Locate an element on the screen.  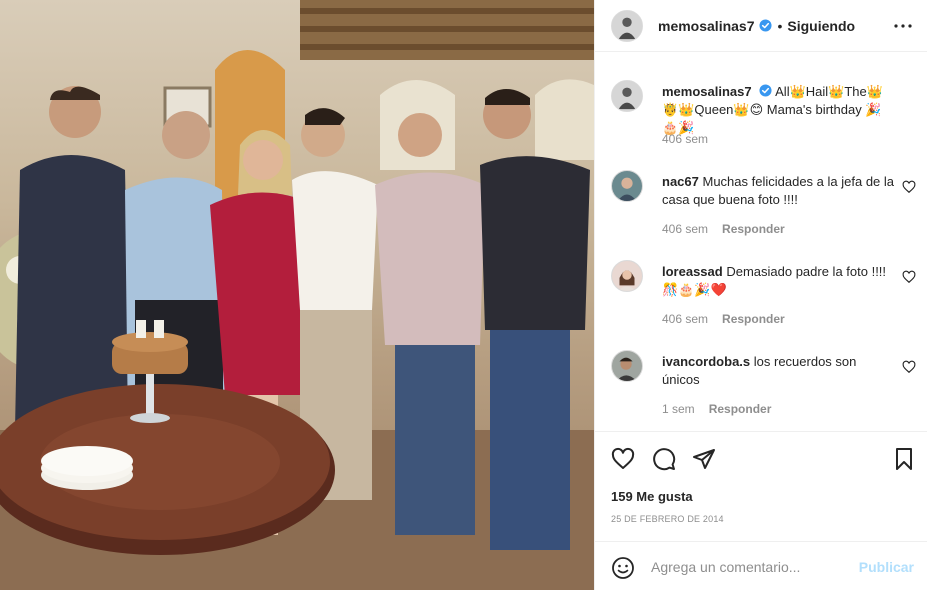
caption-time: 406 sem is located at coordinates (685, 139).